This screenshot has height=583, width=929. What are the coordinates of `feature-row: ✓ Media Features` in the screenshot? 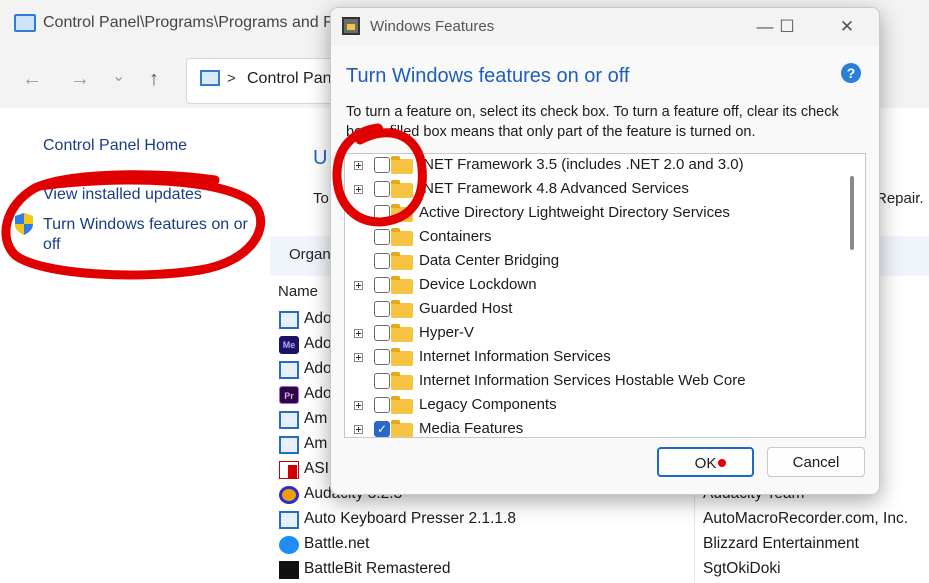 It's located at (590, 427).